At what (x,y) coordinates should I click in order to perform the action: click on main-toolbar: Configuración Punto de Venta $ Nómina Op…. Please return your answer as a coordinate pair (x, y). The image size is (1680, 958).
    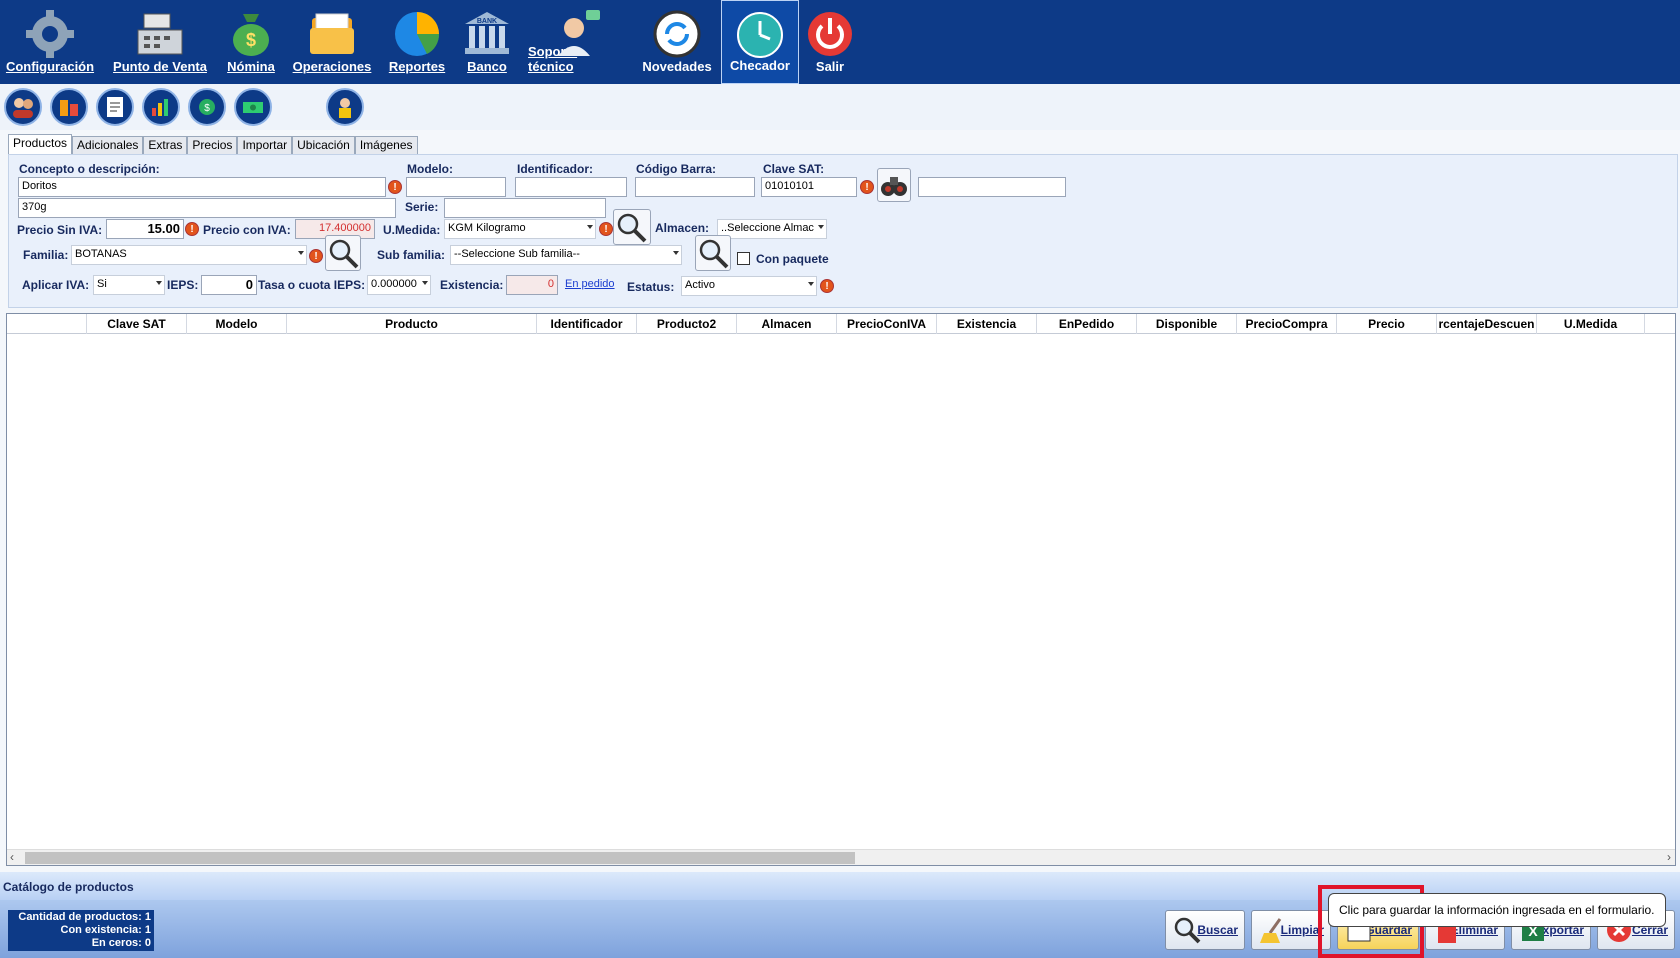
    Looking at the image, I should click on (840, 42).